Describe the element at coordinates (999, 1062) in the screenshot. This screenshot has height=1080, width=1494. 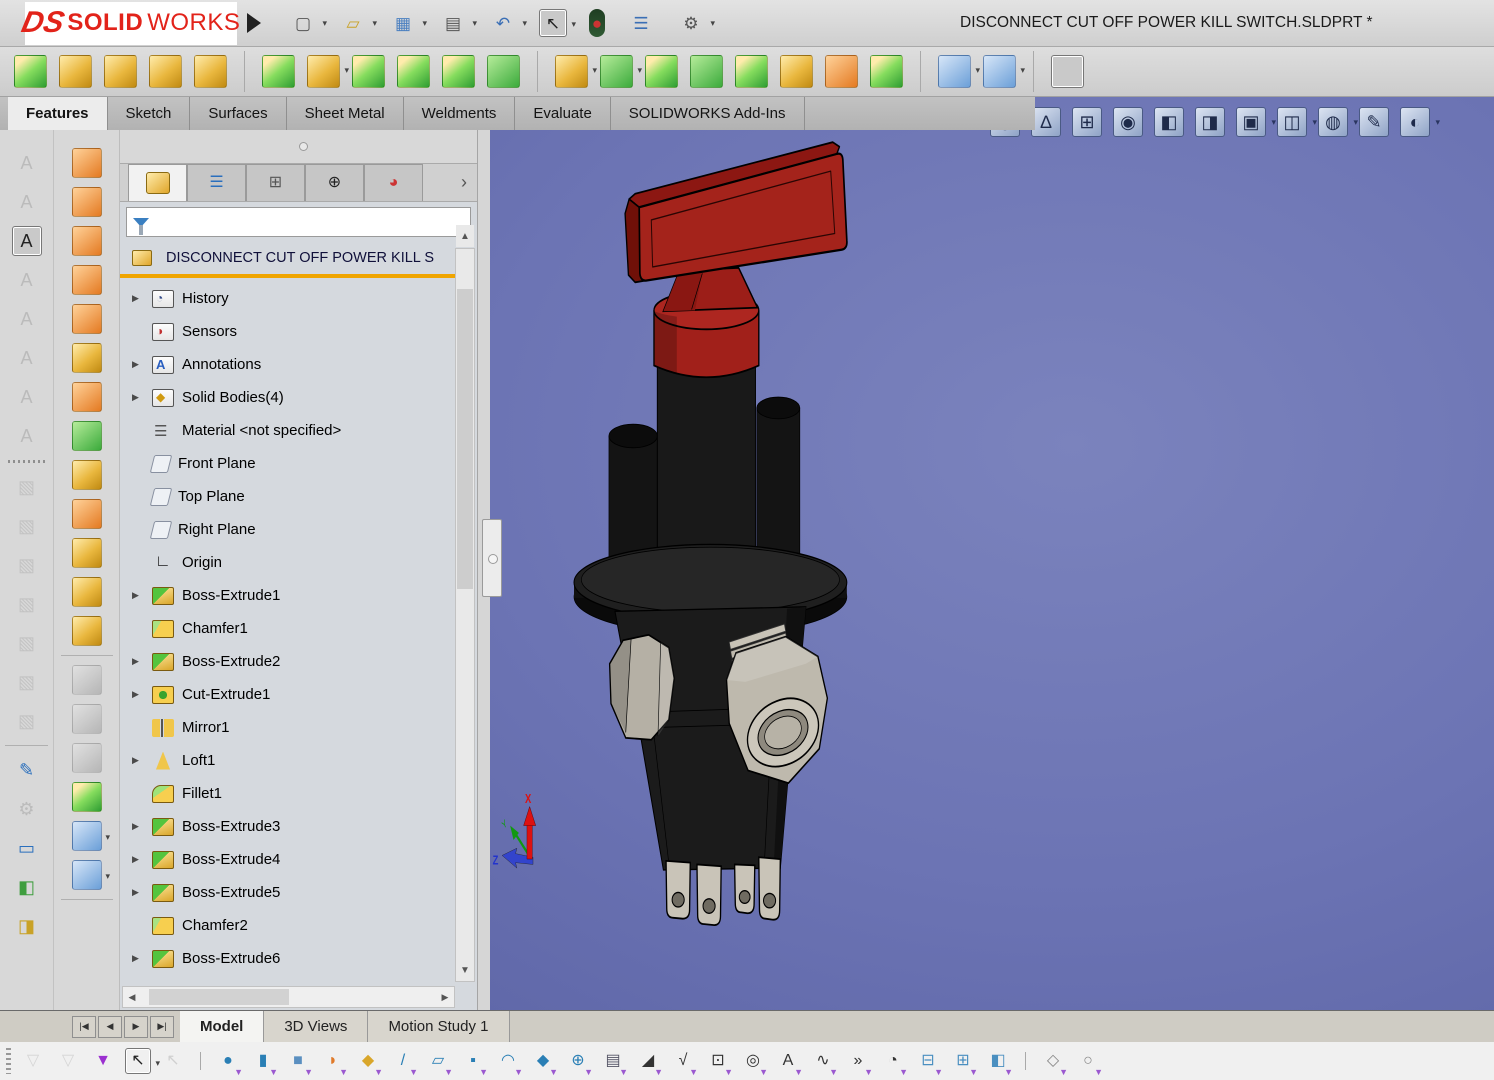
I see `filter-smart-components-button: ◧ ▼` at that location.